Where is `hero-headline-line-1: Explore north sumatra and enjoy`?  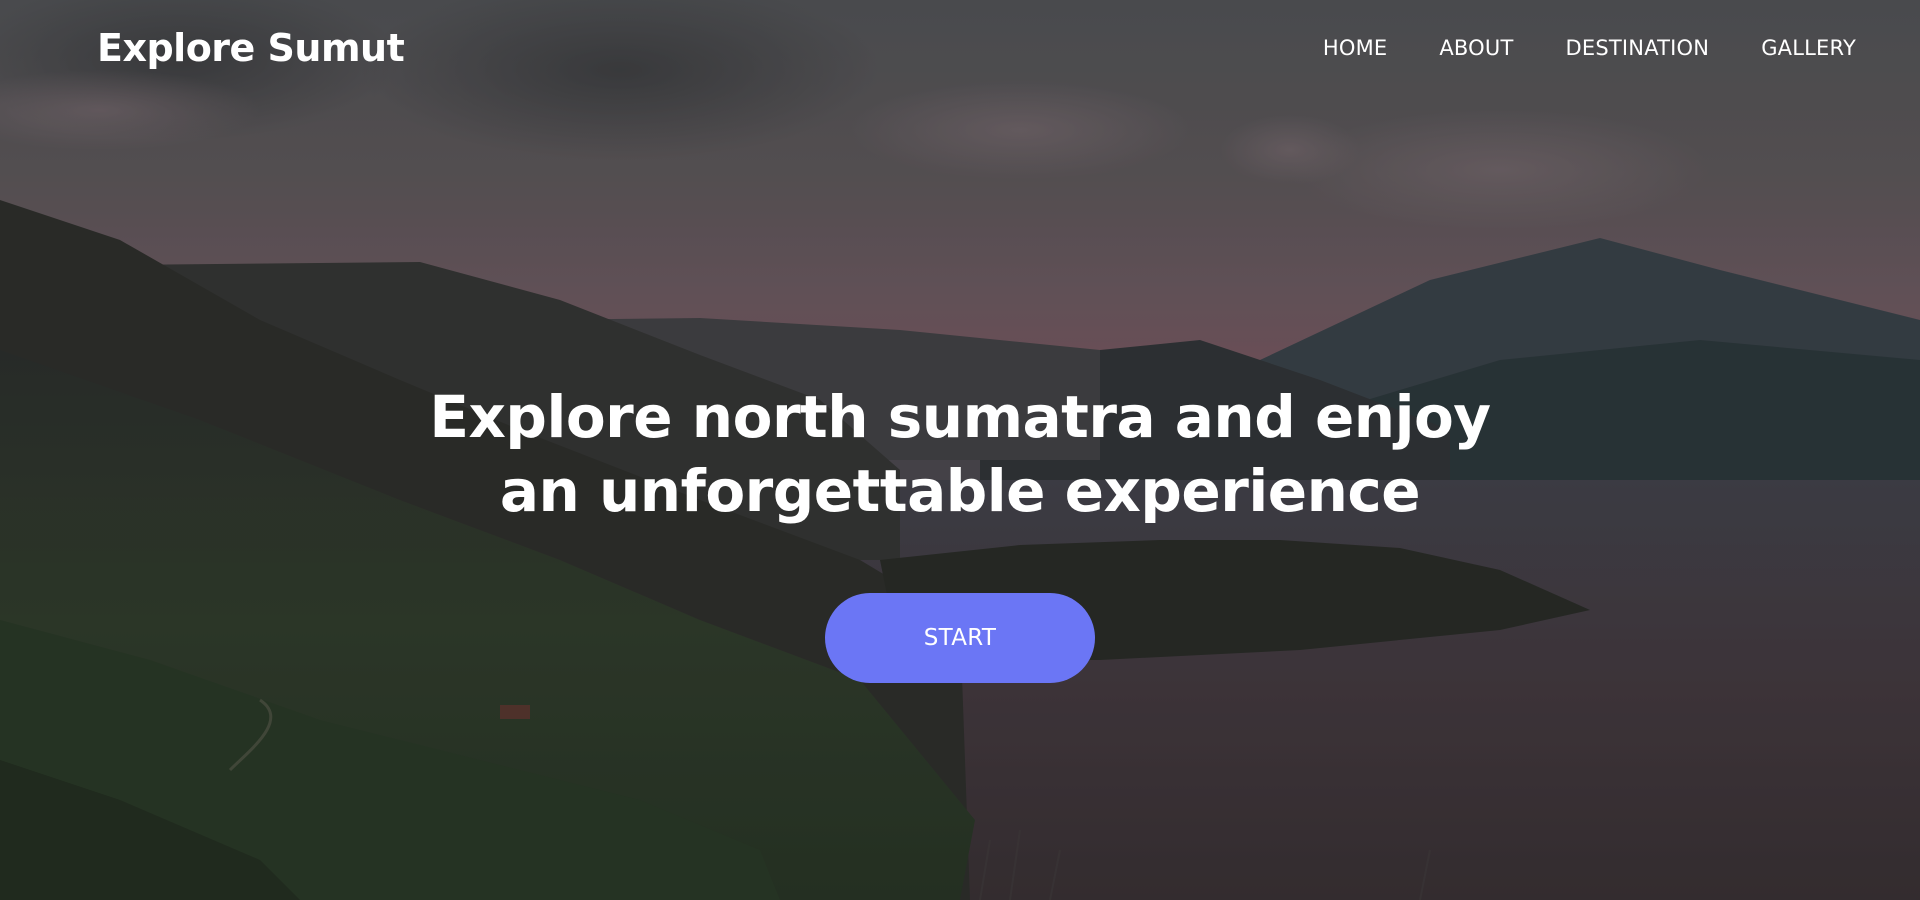
hero-headline-line-1: Explore north sumatra and enjoy is located at coordinates (960, 417).